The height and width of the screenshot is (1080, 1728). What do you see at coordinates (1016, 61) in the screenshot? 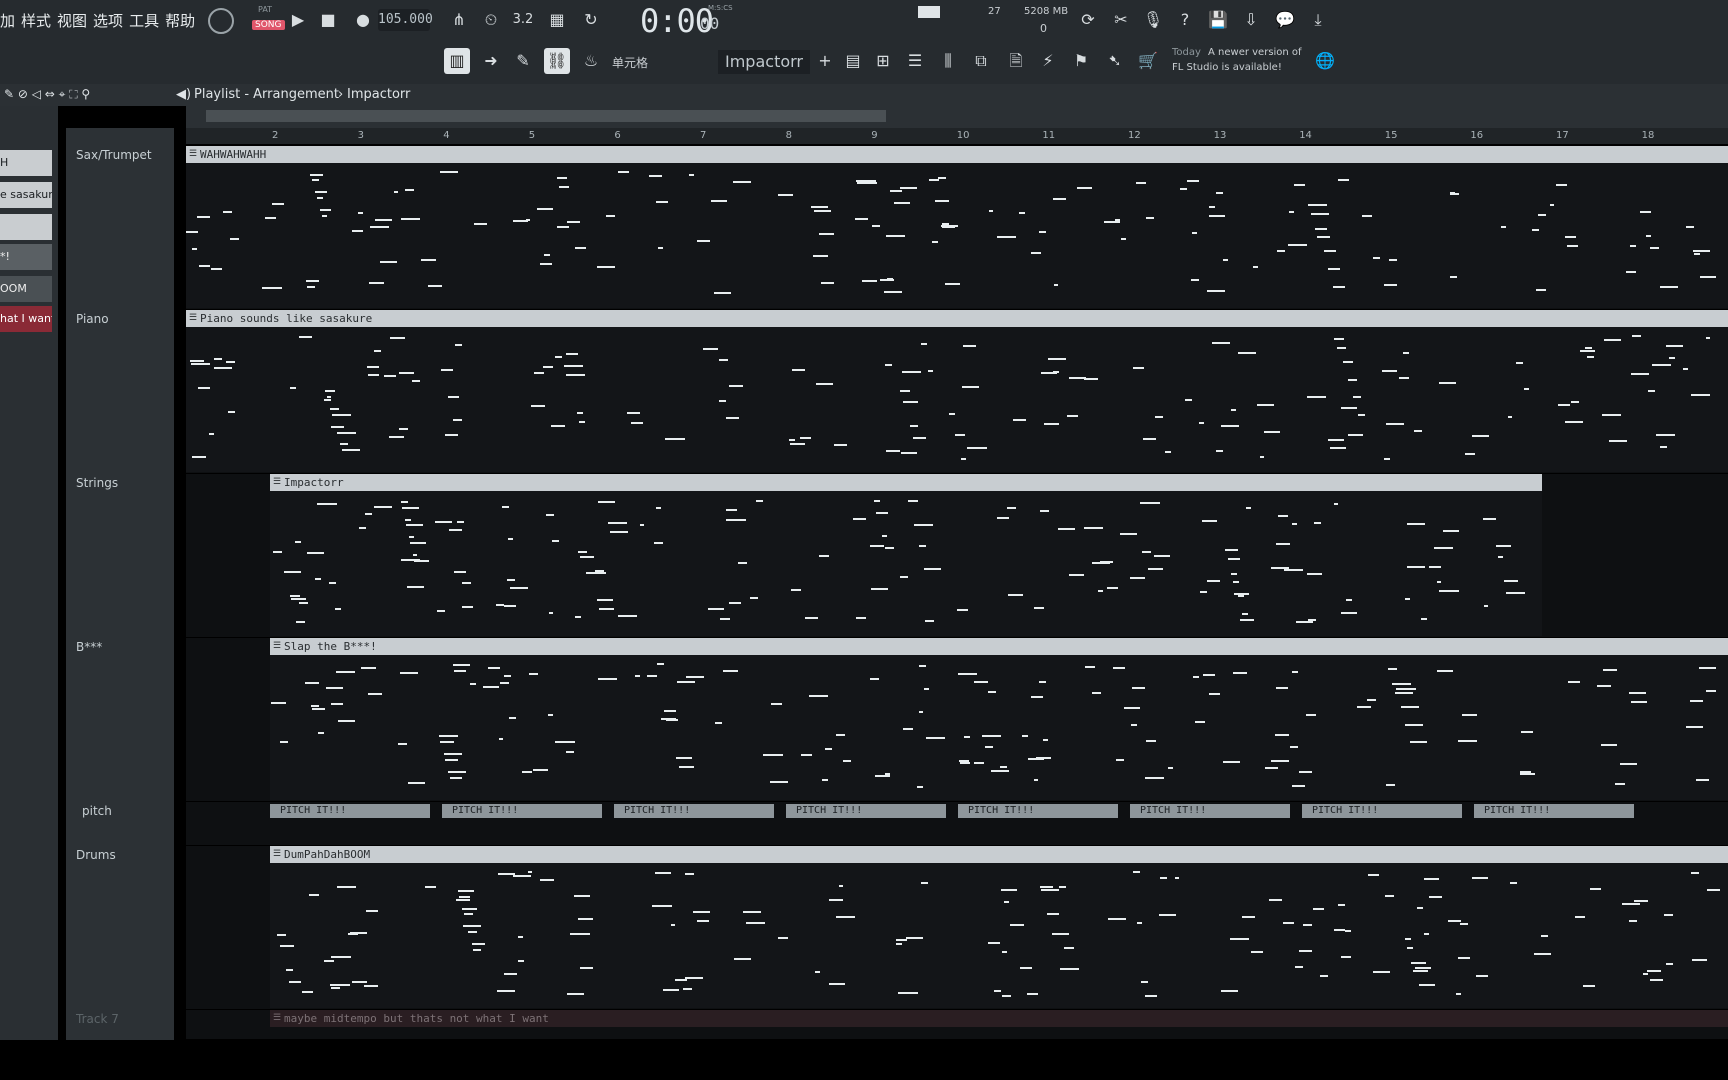
I see `file-icon: 🗎` at bounding box center [1016, 61].